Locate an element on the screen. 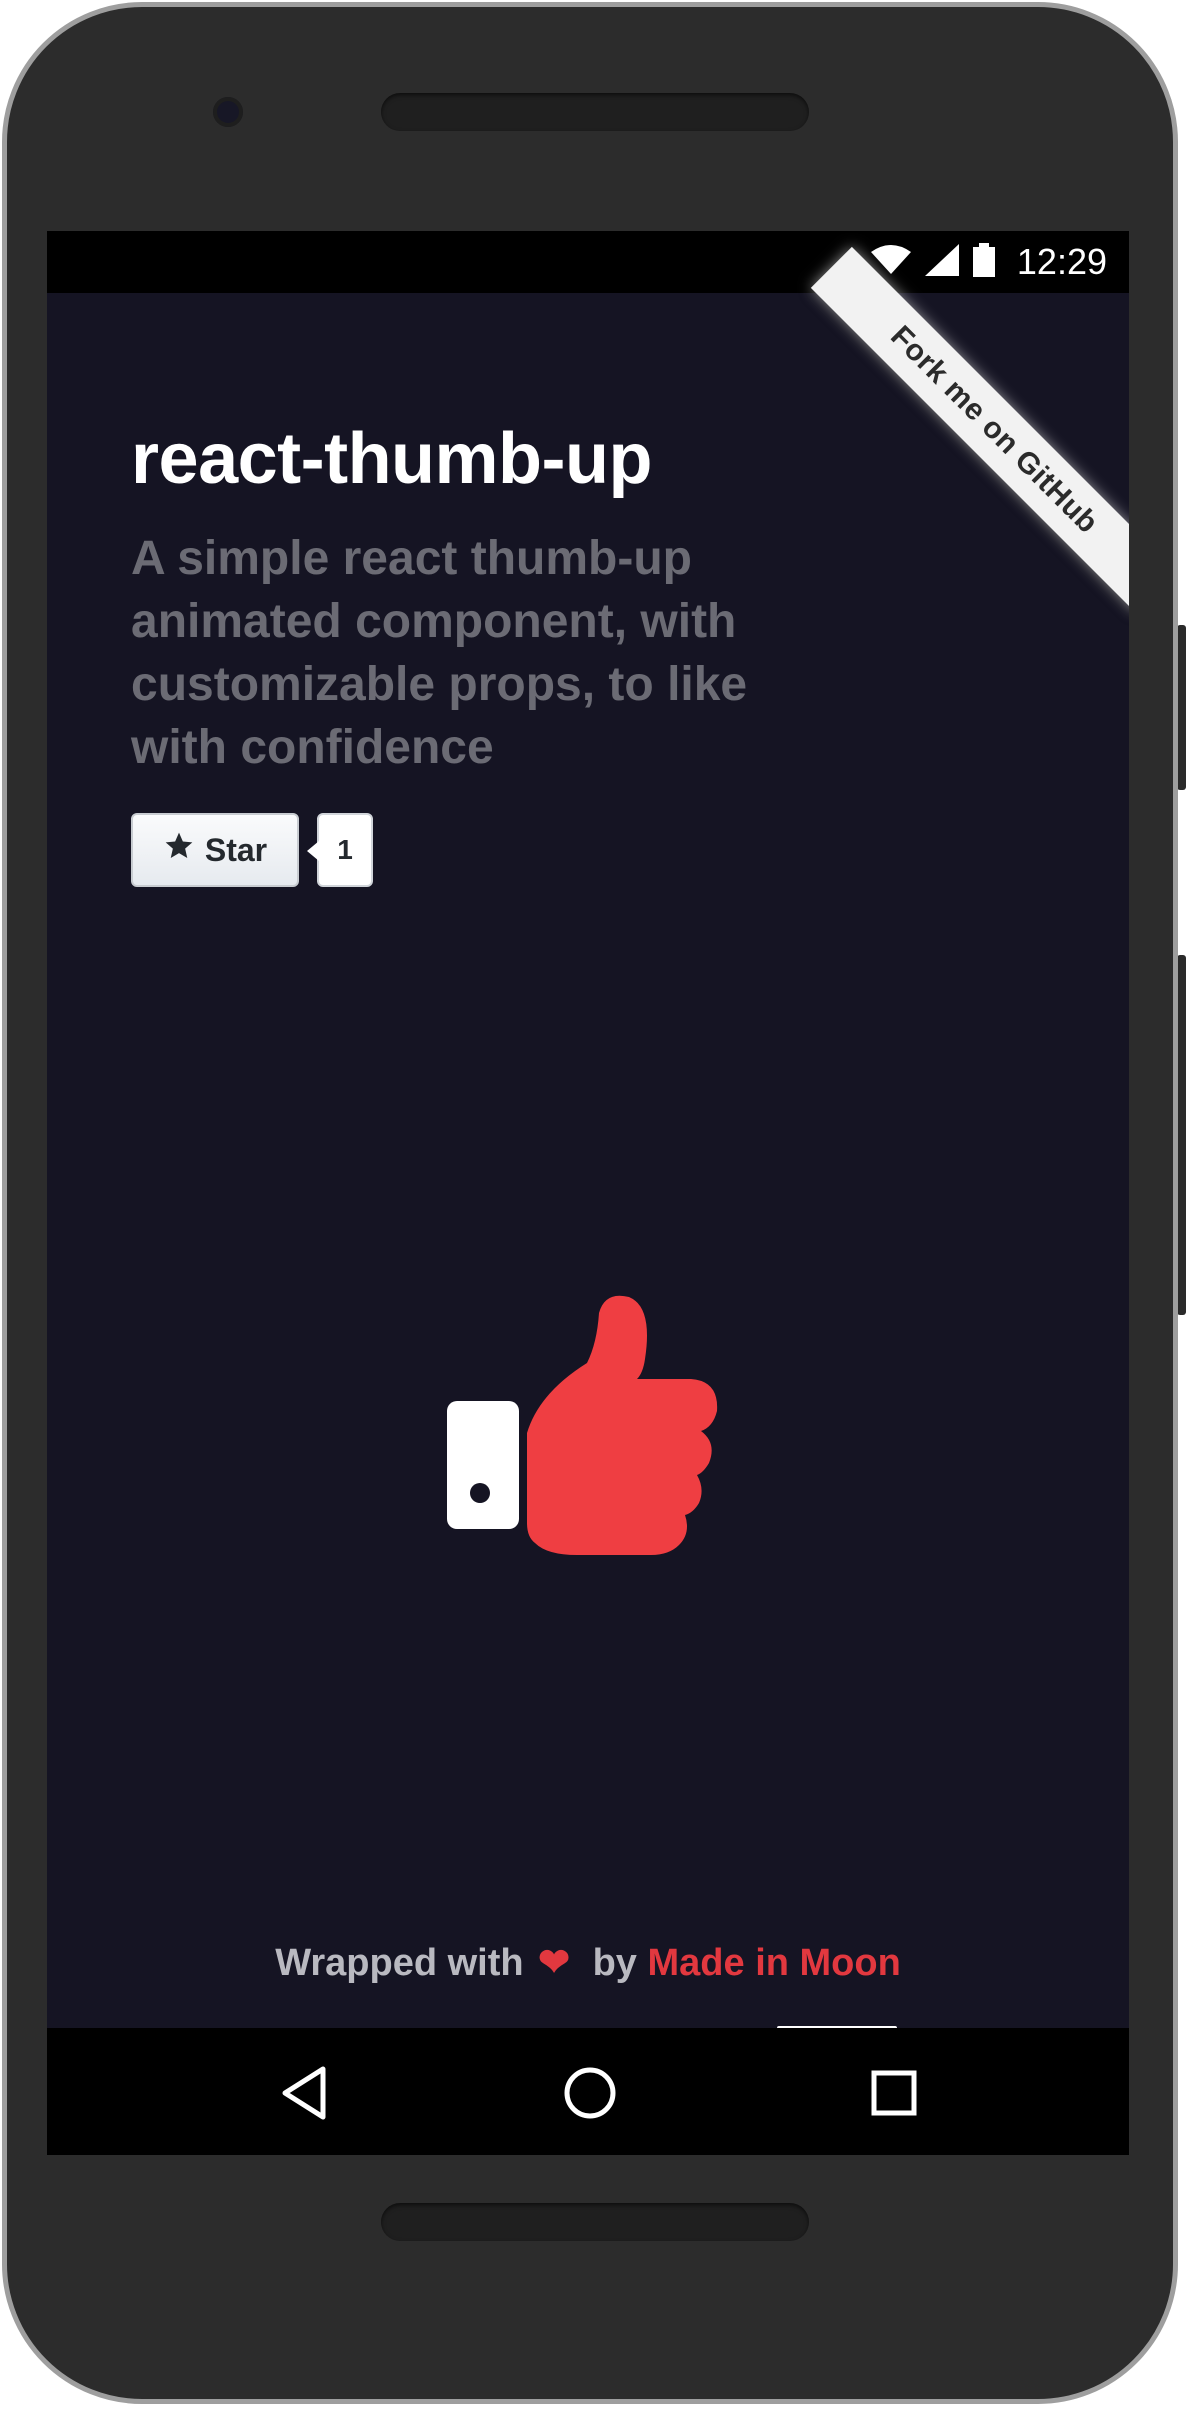 This screenshot has height=2410, width=1187. star-count-badge: 1 is located at coordinates (340, 850).